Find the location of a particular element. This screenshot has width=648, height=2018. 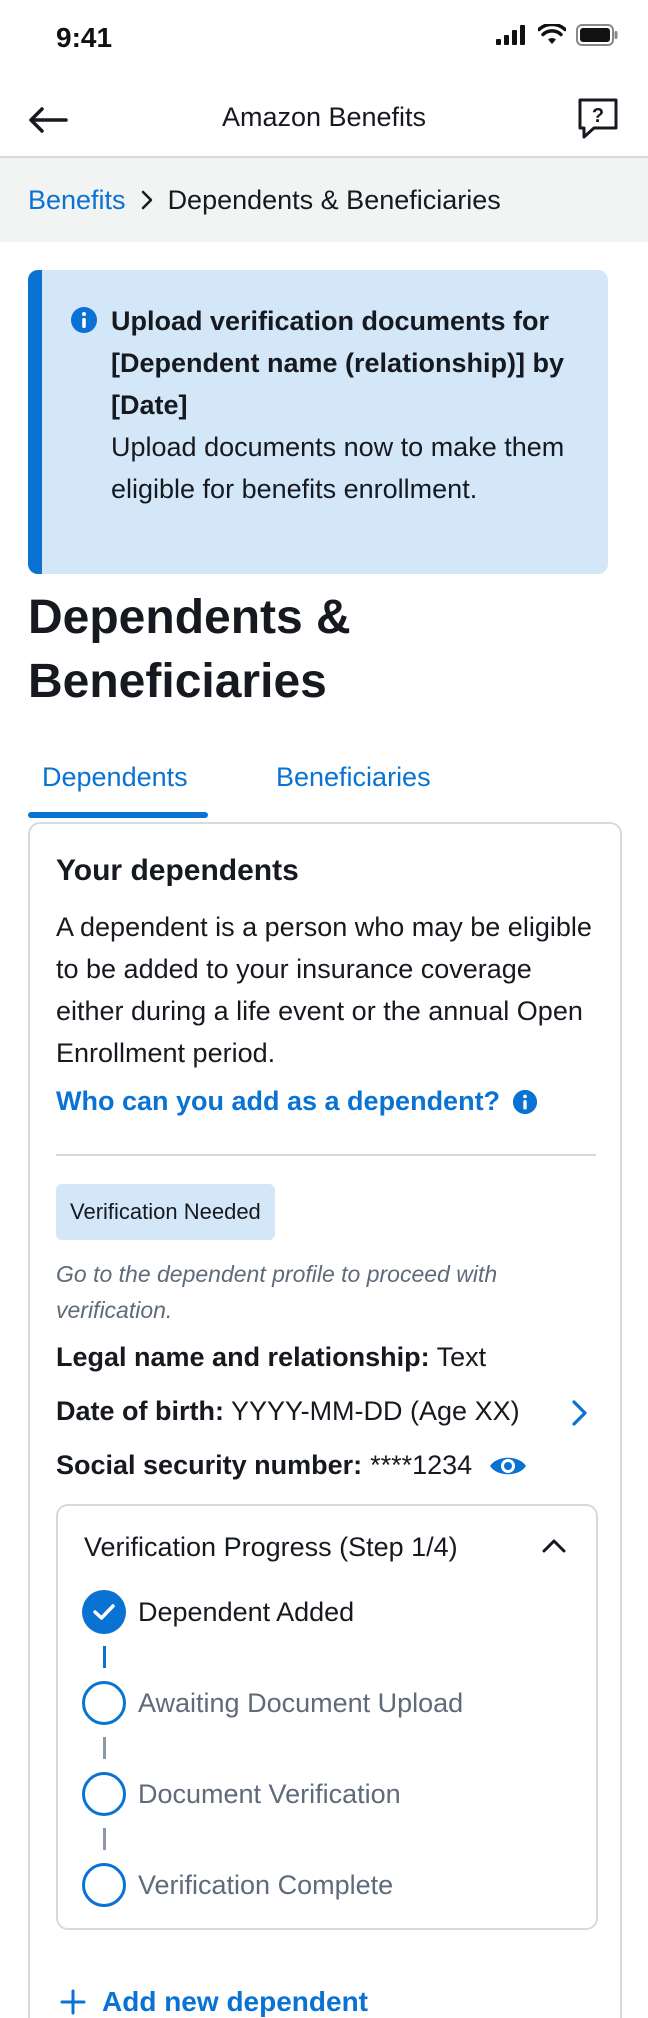

tabs: Dependents Beneficiaries is located at coordinates (324, 784).